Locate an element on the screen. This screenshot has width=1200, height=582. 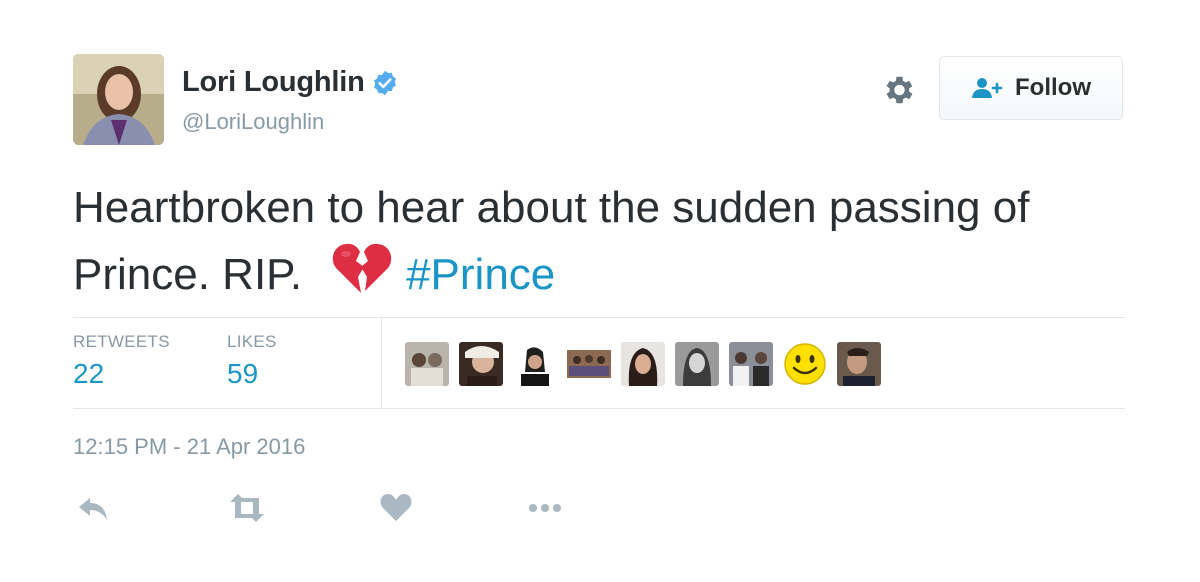
retweets-stat: RETWEETS 22 is located at coordinates (121, 361).